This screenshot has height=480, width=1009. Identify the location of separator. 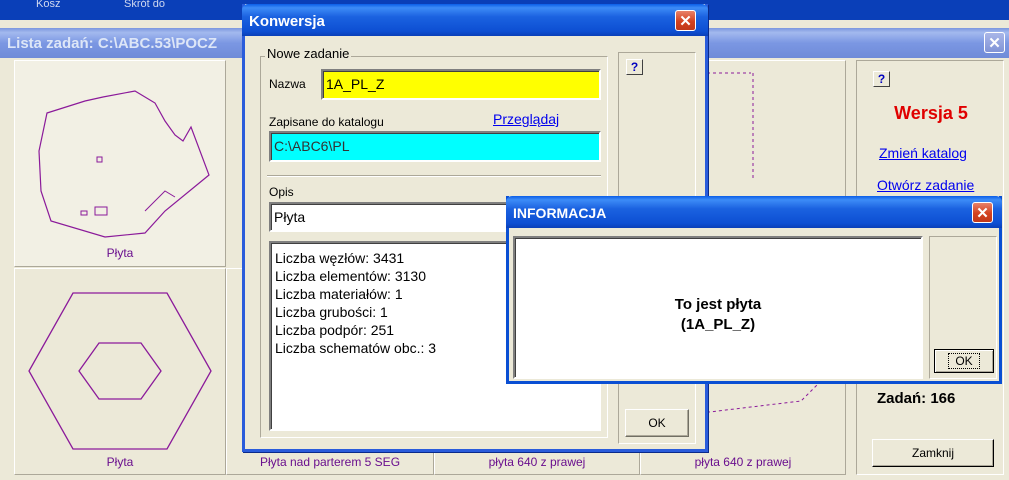
(434, 176).